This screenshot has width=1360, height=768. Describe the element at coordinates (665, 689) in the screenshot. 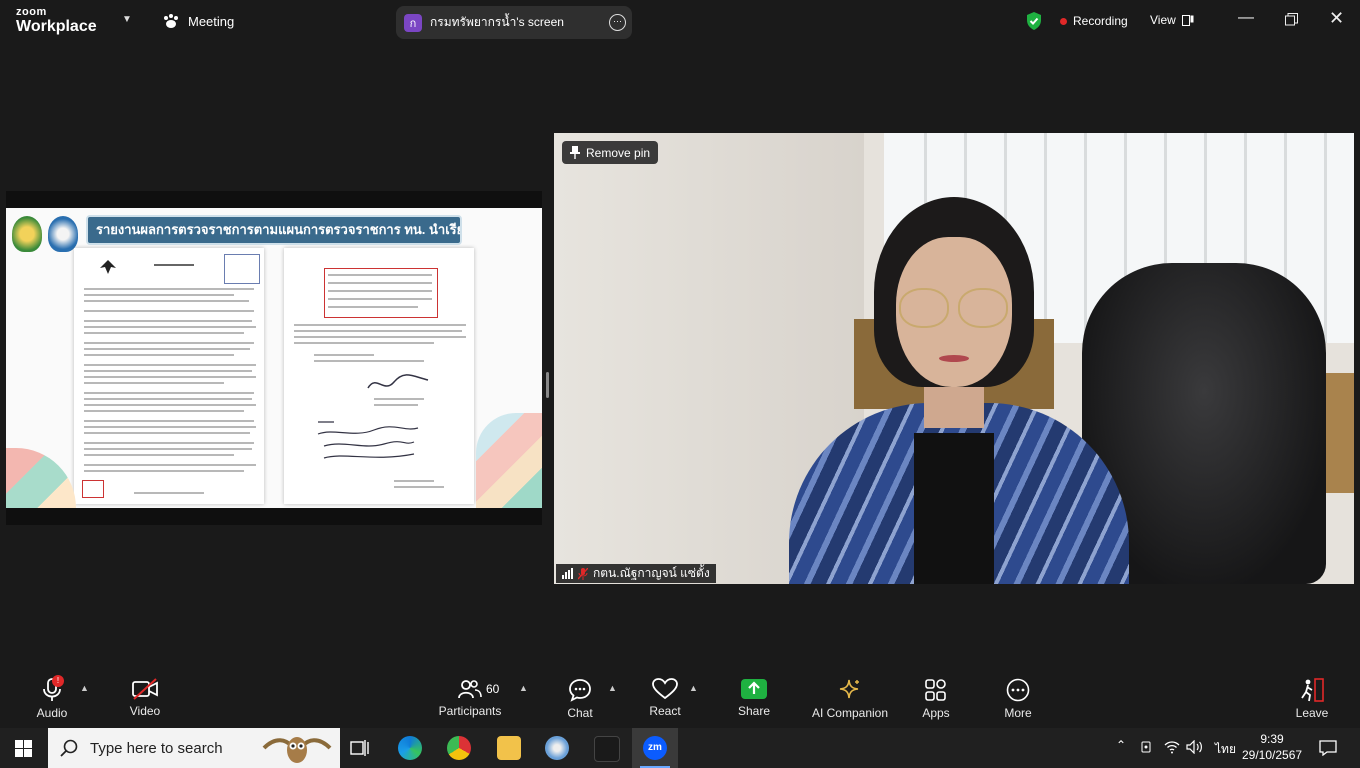

I see `heart-icon` at that location.